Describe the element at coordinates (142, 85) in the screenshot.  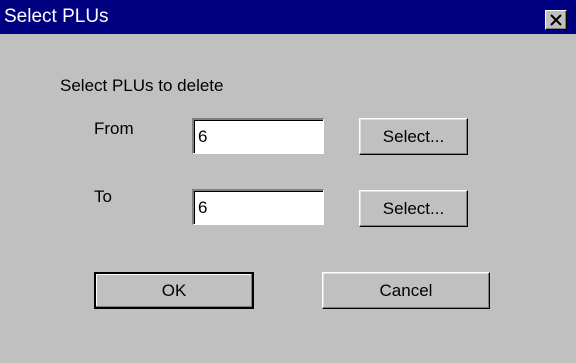
I see `dialog-heading: Select PLUs to delete` at that location.